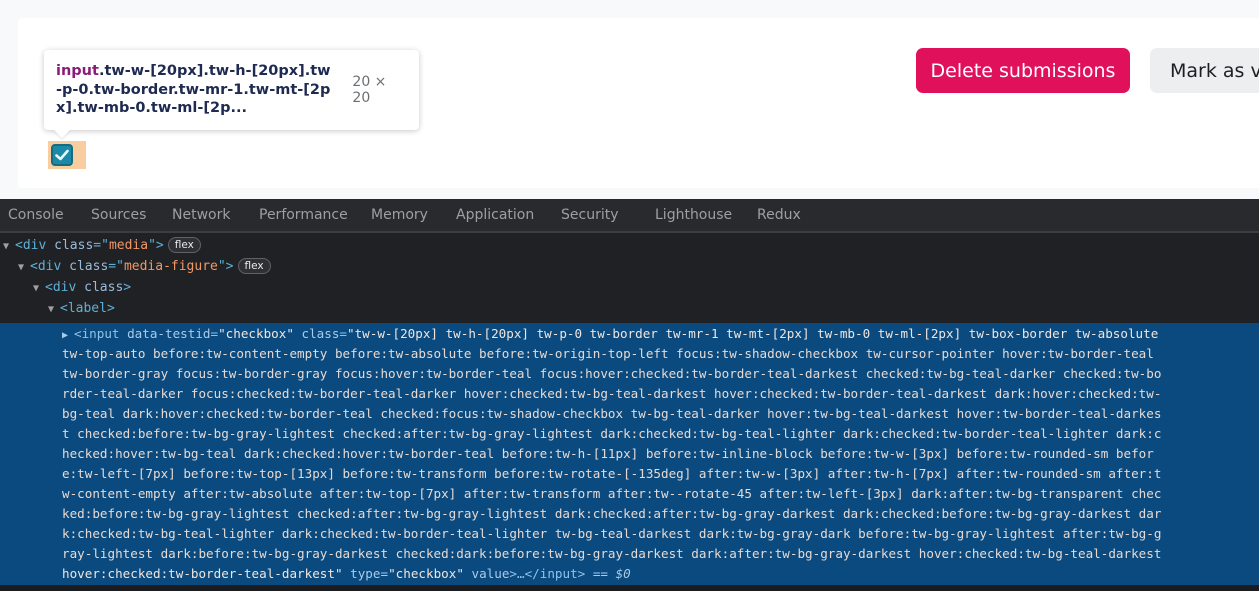  I want to click on tab-application: Application, so click(495, 215).